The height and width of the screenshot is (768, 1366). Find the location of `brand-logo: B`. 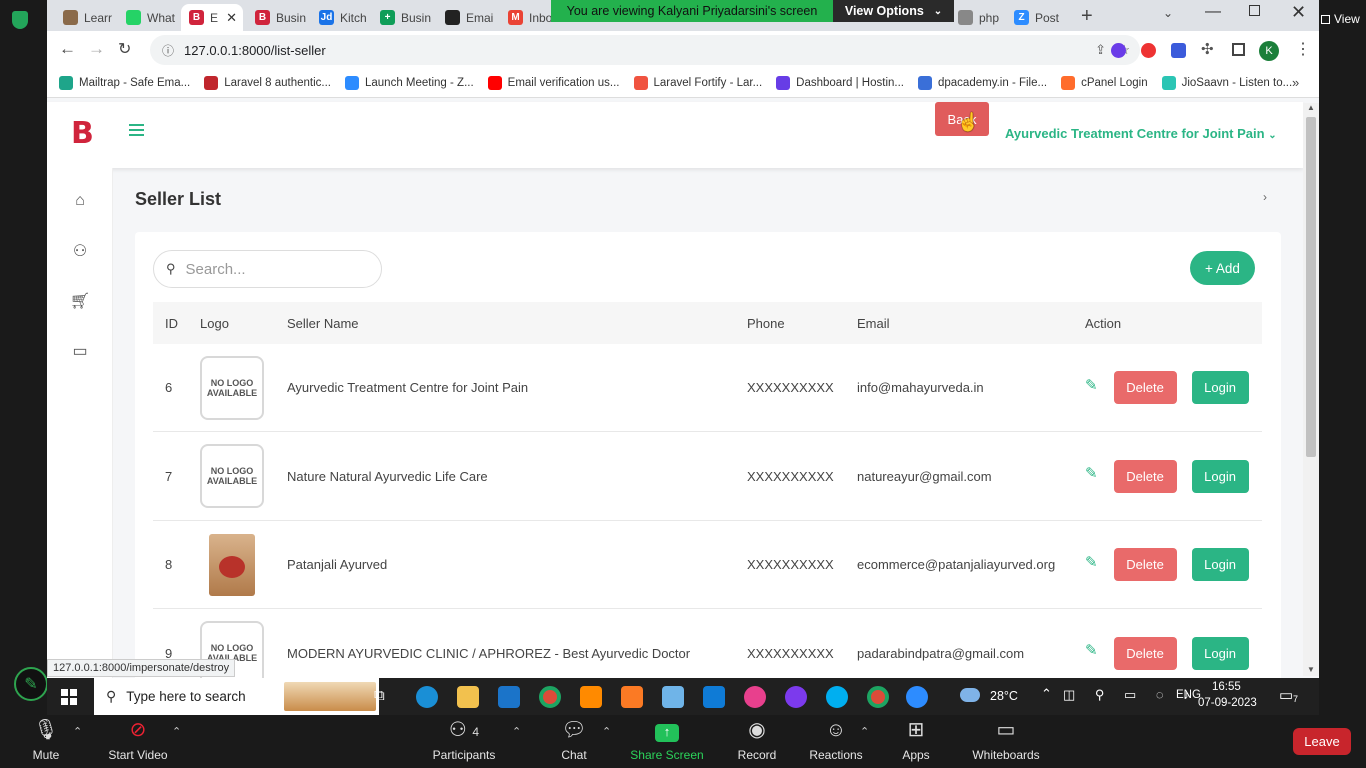

brand-logo: B is located at coordinates (82, 133).